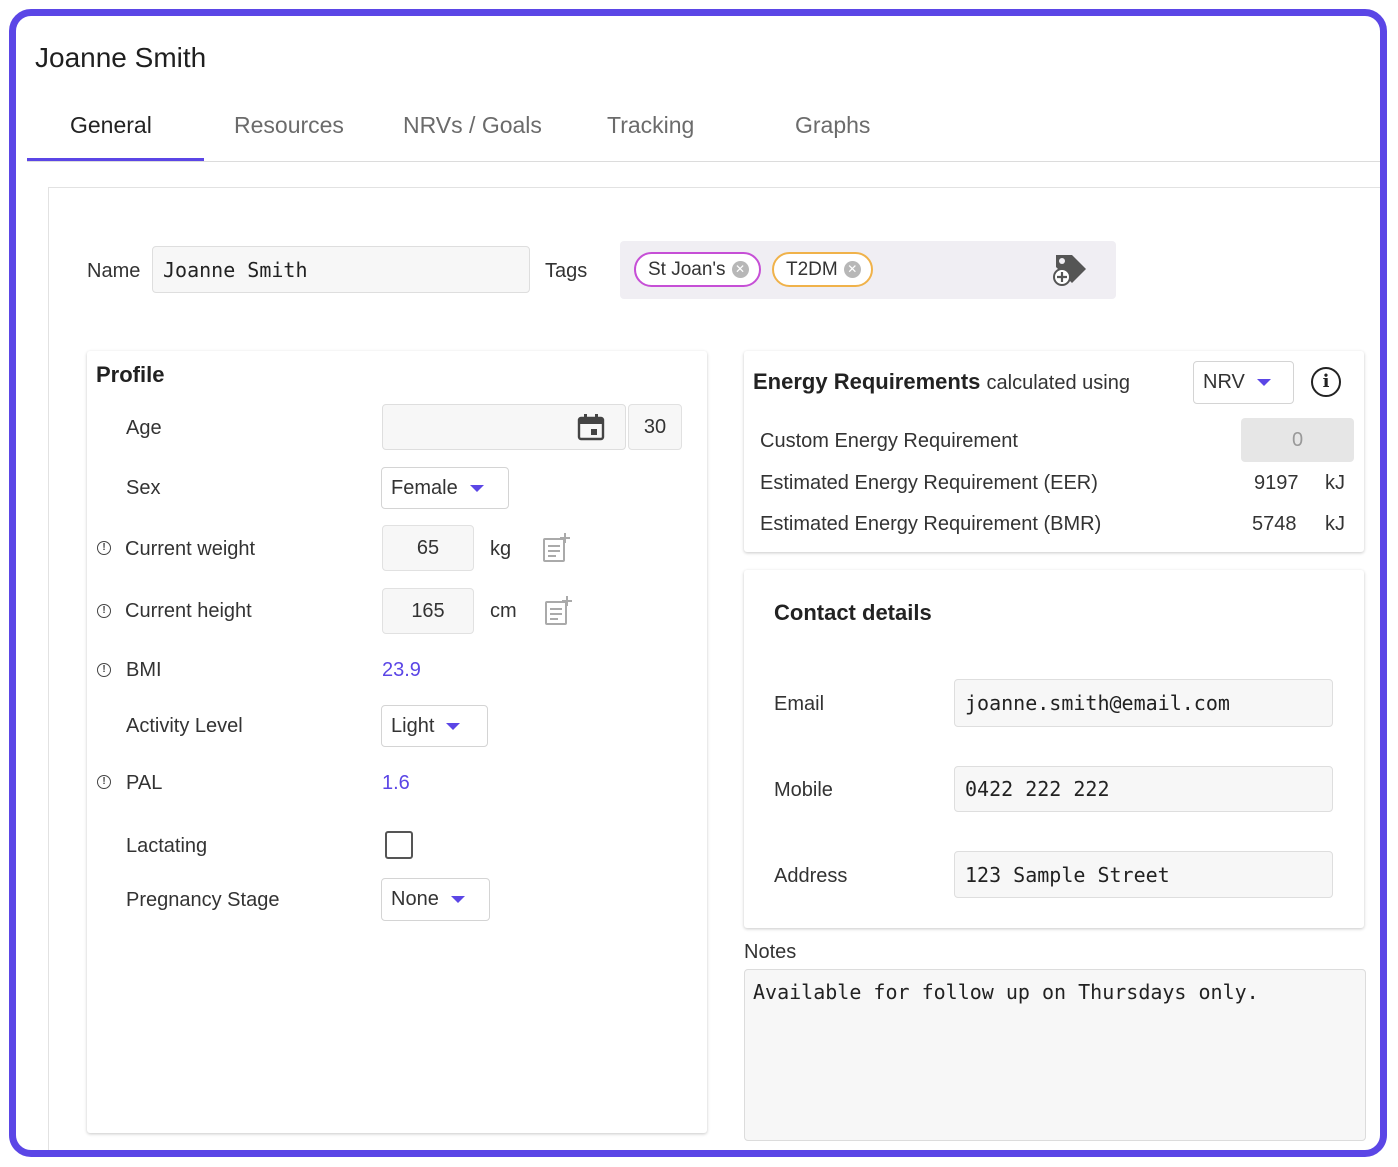  What do you see at coordinates (1276, 483) in the screenshot?
I see `eer-value: 9197` at bounding box center [1276, 483].